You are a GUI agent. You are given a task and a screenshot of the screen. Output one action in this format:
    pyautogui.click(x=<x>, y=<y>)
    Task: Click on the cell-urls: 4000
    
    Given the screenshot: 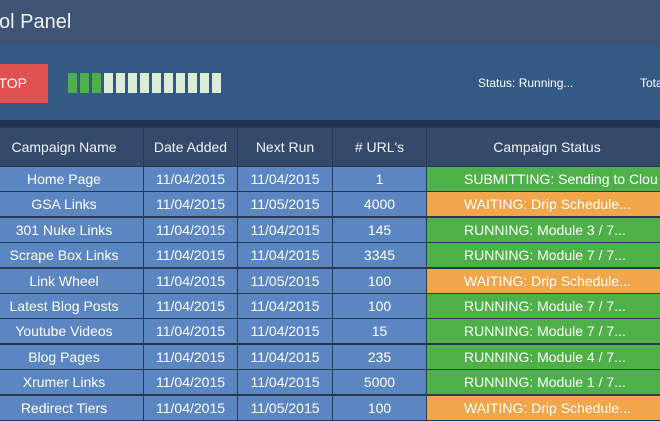 What is the action you would take?
    pyautogui.click(x=379, y=204)
    